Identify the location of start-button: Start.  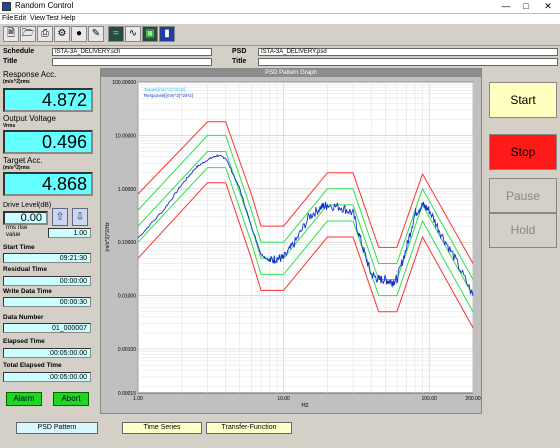
(523, 100).